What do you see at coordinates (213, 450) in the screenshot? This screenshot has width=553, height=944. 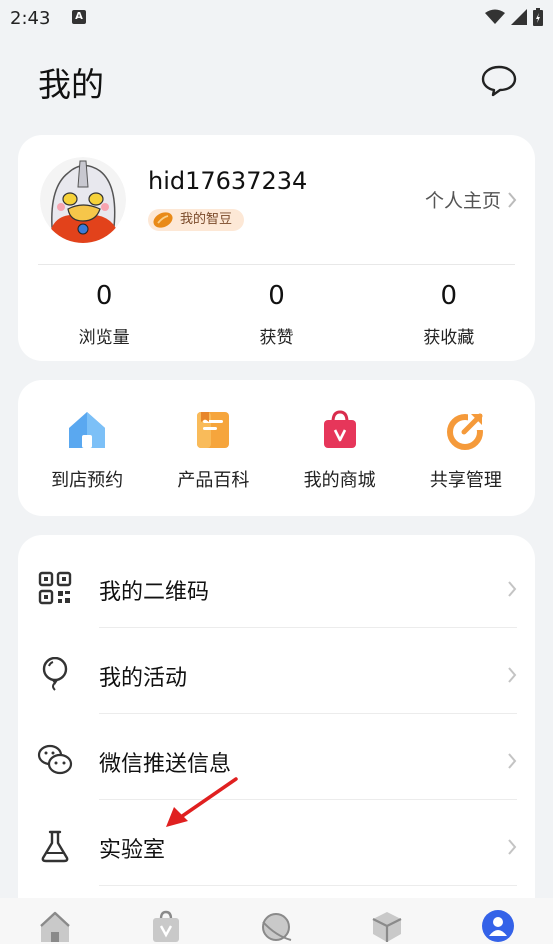 I see `shortcut-product-wiki: 产品百科` at bounding box center [213, 450].